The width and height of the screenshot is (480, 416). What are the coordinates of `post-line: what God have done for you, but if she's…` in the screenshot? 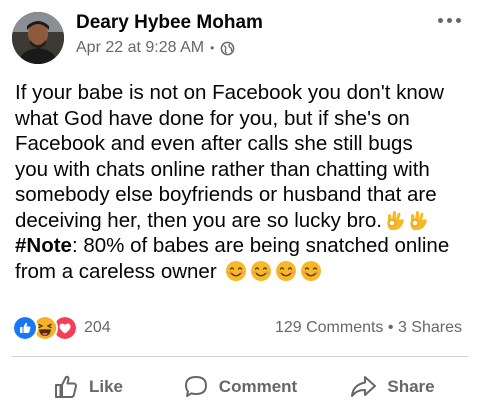 It's located at (212, 118).